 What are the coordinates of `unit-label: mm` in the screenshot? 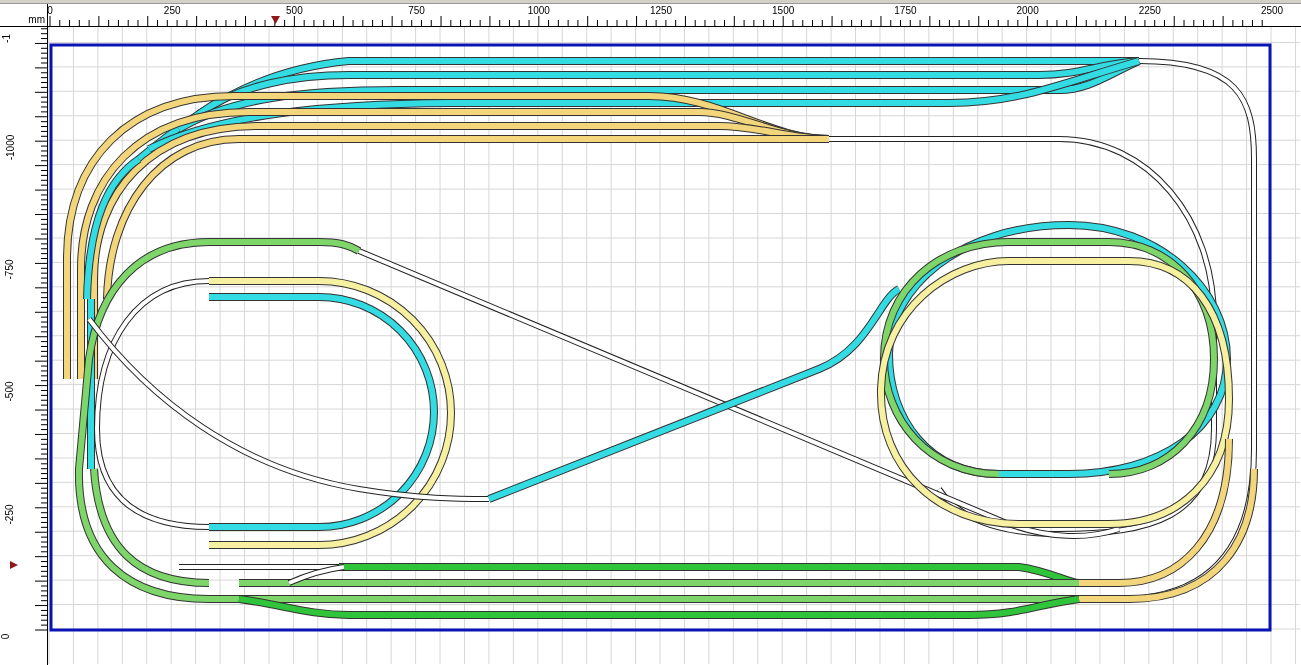 It's located at (36, 20).